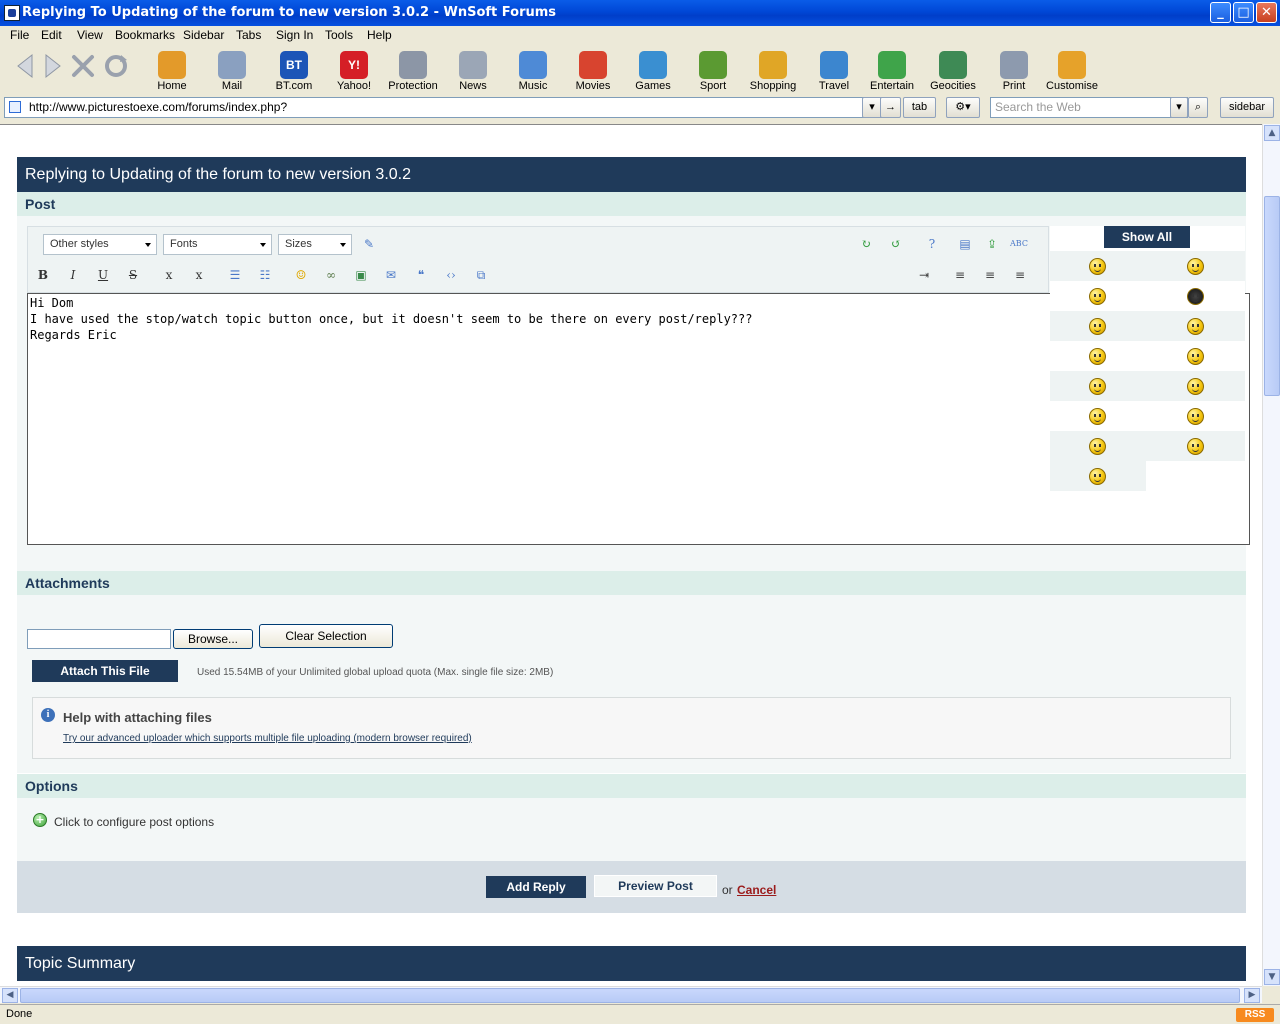 The height and width of the screenshot is (1024, 1280). I want to click on toolbar-button-yahoo: Y! Yahoo!, so click(354, 71).